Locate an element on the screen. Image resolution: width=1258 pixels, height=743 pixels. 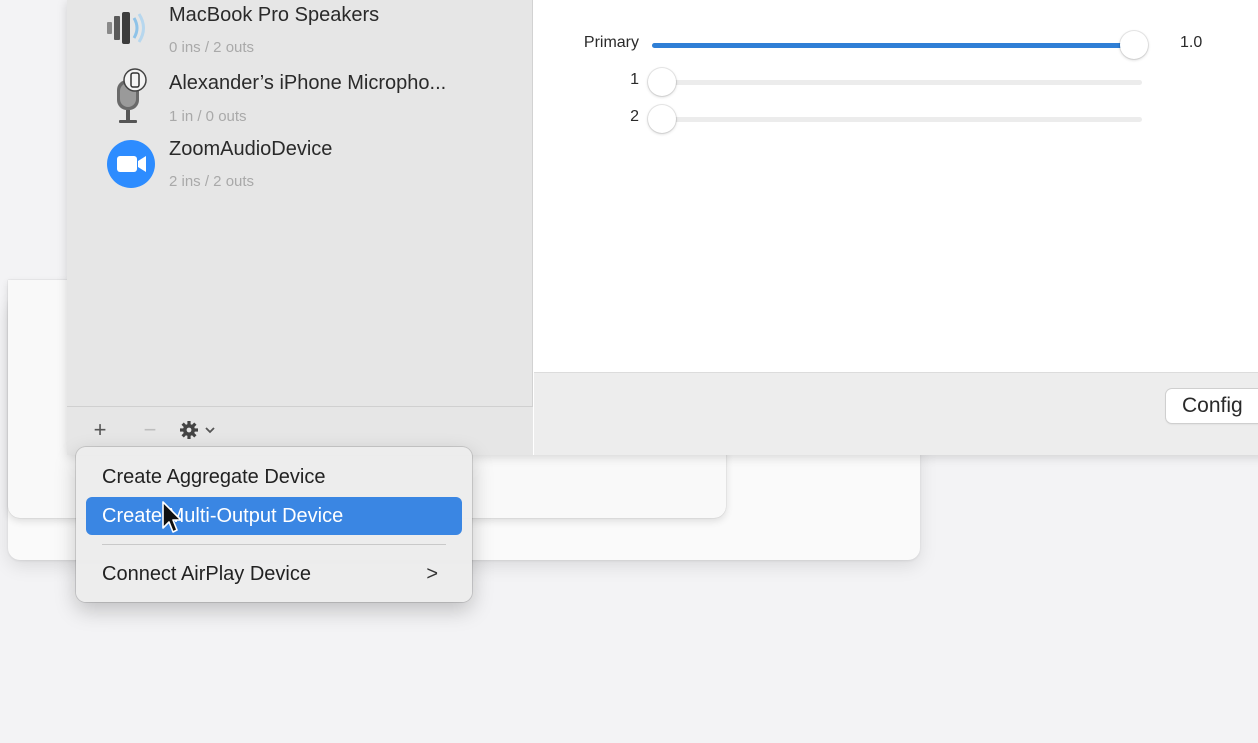
channel-label: 2 is located at coordinates (634, 116).